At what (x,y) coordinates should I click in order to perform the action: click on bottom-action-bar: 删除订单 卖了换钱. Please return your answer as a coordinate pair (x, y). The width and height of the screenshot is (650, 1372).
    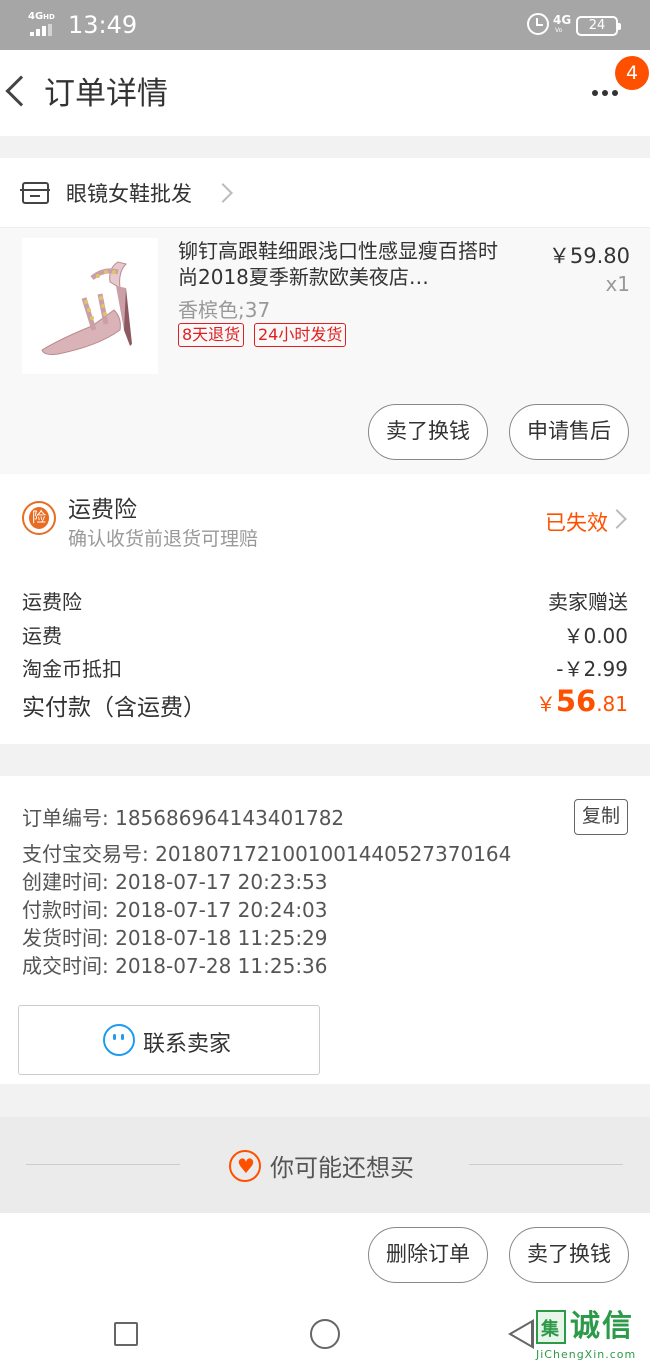
    Looking at the image, I should click on (325, 1257).